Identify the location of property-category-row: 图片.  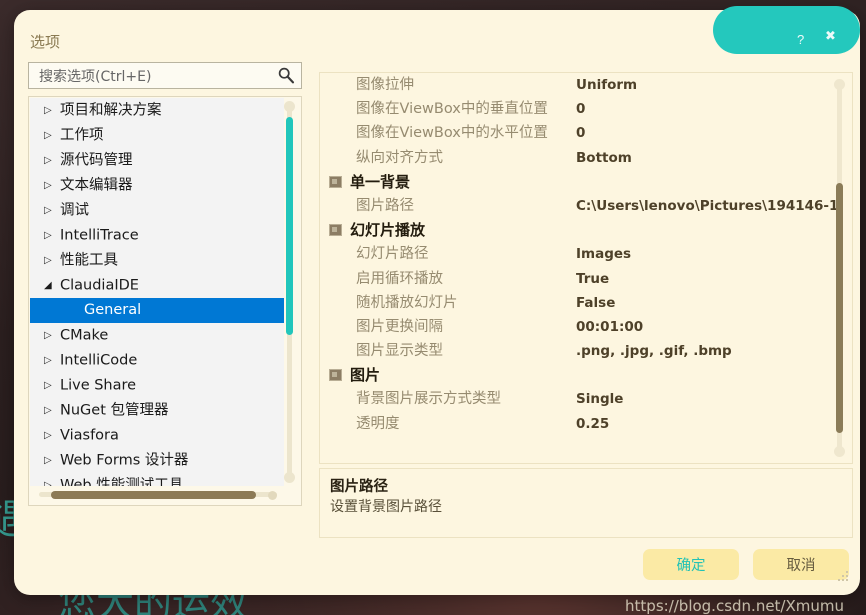
(586, 375).